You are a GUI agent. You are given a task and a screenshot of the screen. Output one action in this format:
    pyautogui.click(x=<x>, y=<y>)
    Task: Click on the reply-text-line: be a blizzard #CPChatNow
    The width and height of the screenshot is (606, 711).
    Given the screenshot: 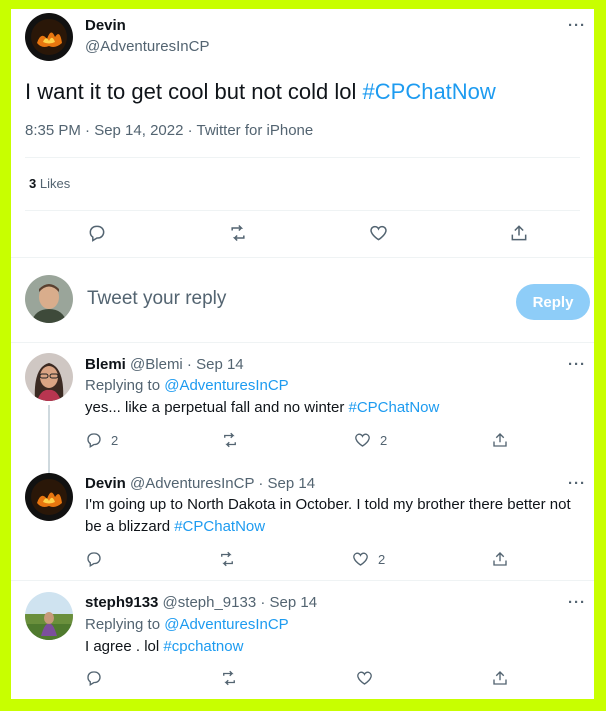 What is the action you would take?
    pyautogui.click(x=175, y=527)
    